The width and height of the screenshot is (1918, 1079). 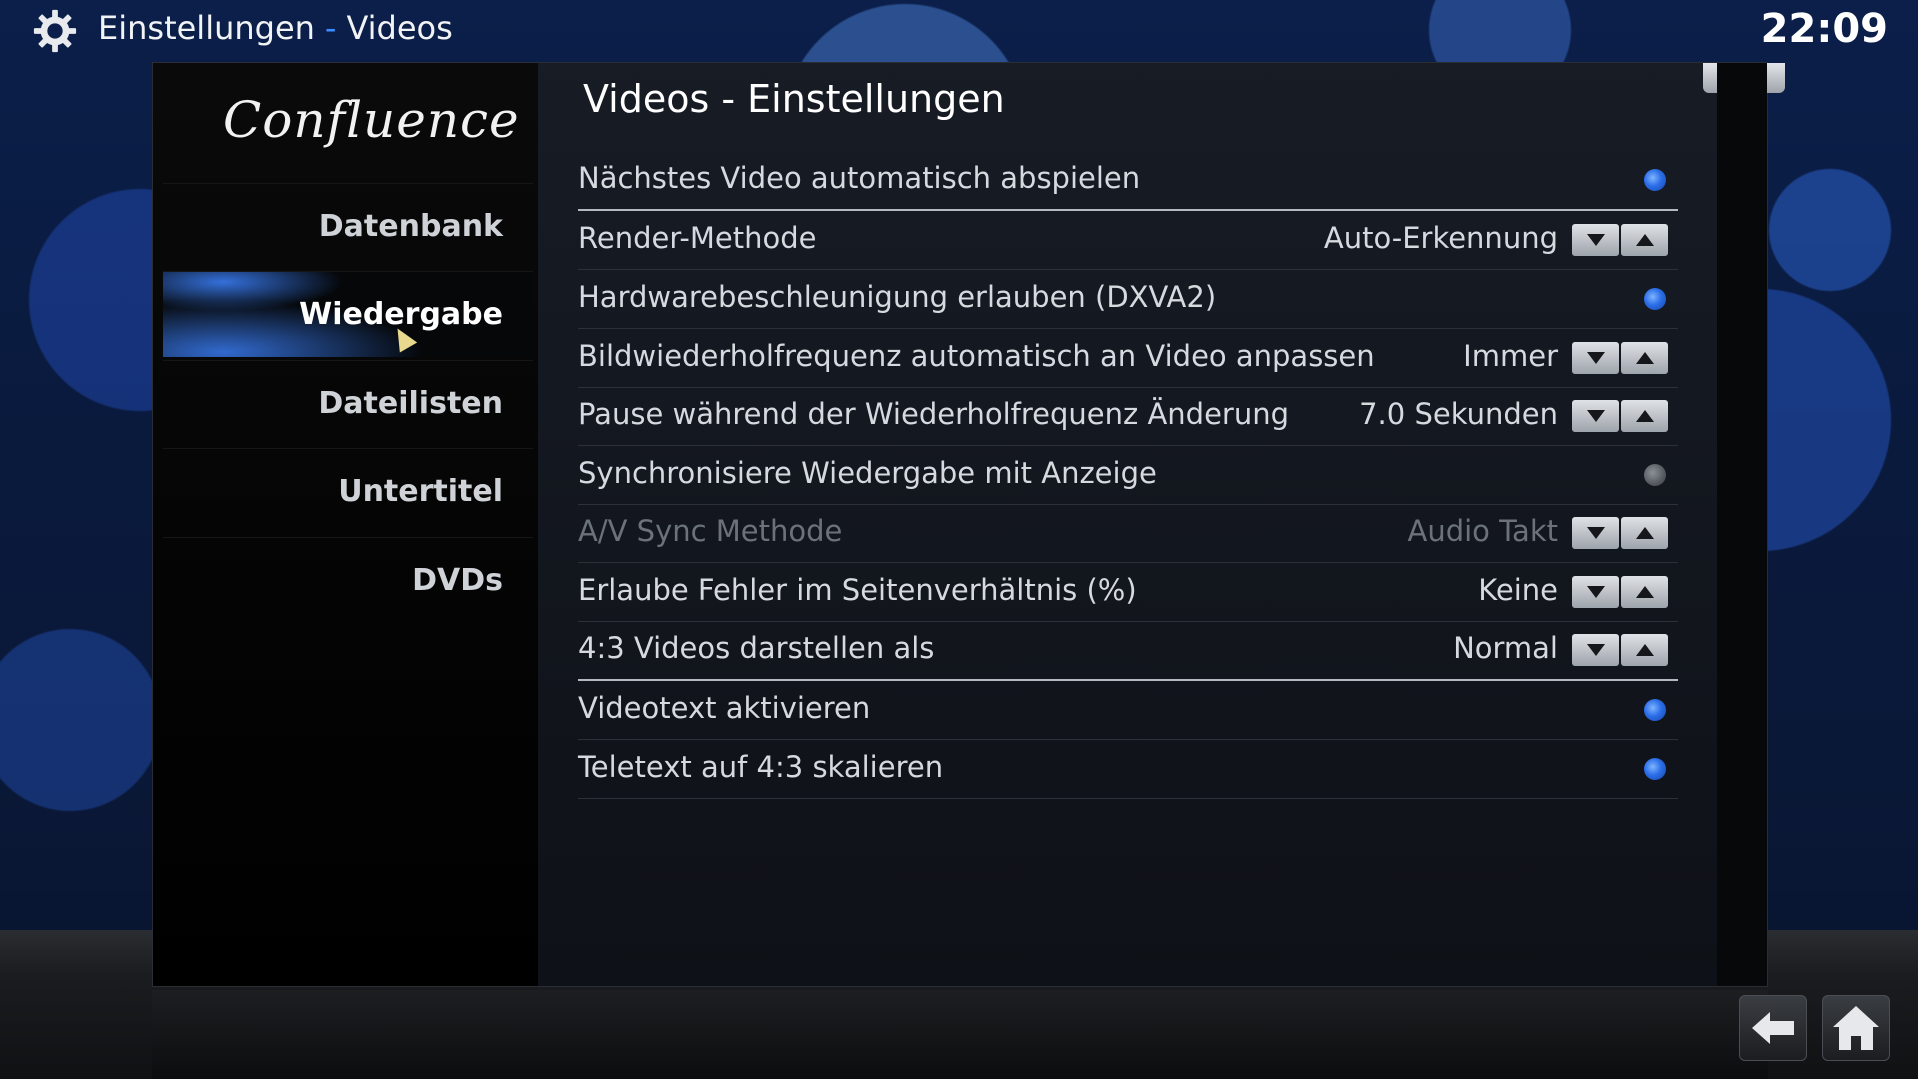 What do you see at coordinates (1505, 648) in the screenshot?
I see `setting-value: Normal` at bounding box center [1505, 648].